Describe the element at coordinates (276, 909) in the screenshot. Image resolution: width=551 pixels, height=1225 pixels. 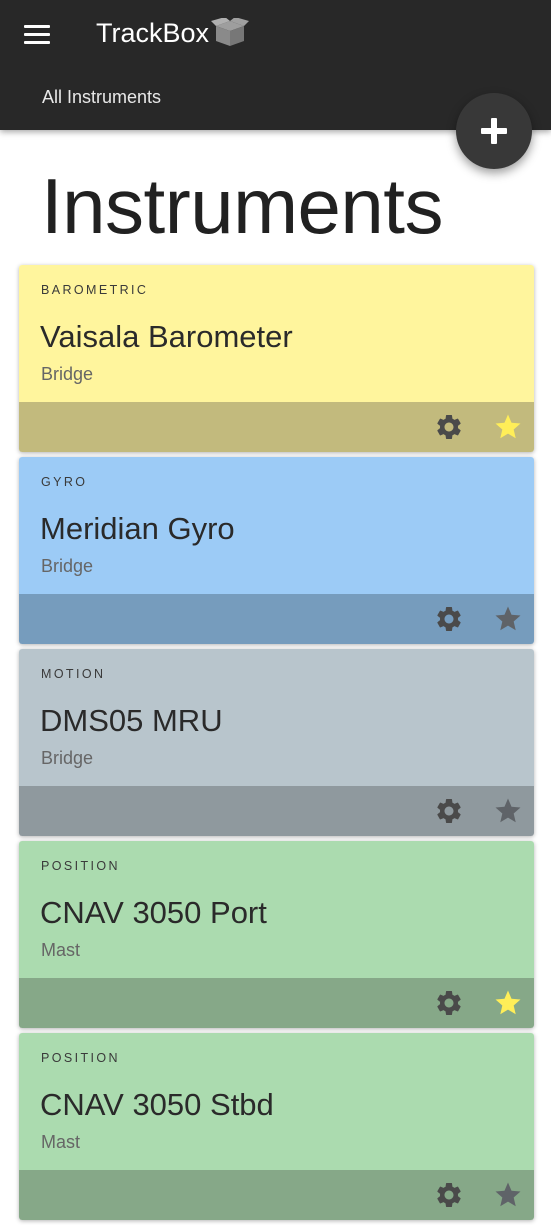
I see `instrument-card-body: POSITION CNAV 3050 Port Mast` at that location.